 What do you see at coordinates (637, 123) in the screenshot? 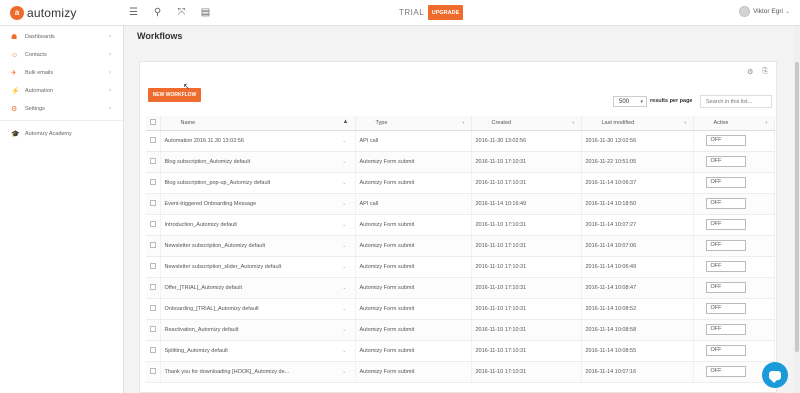
I see `column-header-last-modified: Last modified ▾` at bounding box center [637, 123].